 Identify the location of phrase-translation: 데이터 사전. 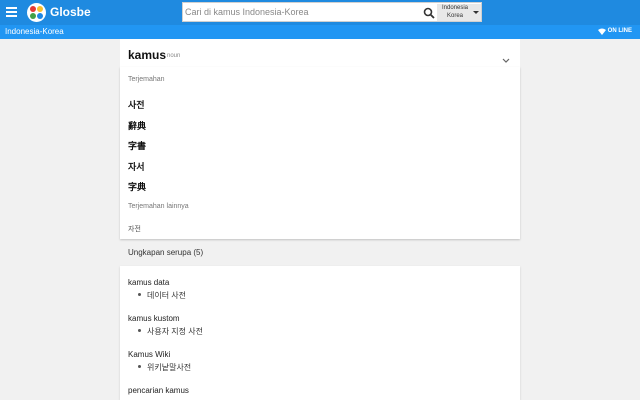
(162, 295).